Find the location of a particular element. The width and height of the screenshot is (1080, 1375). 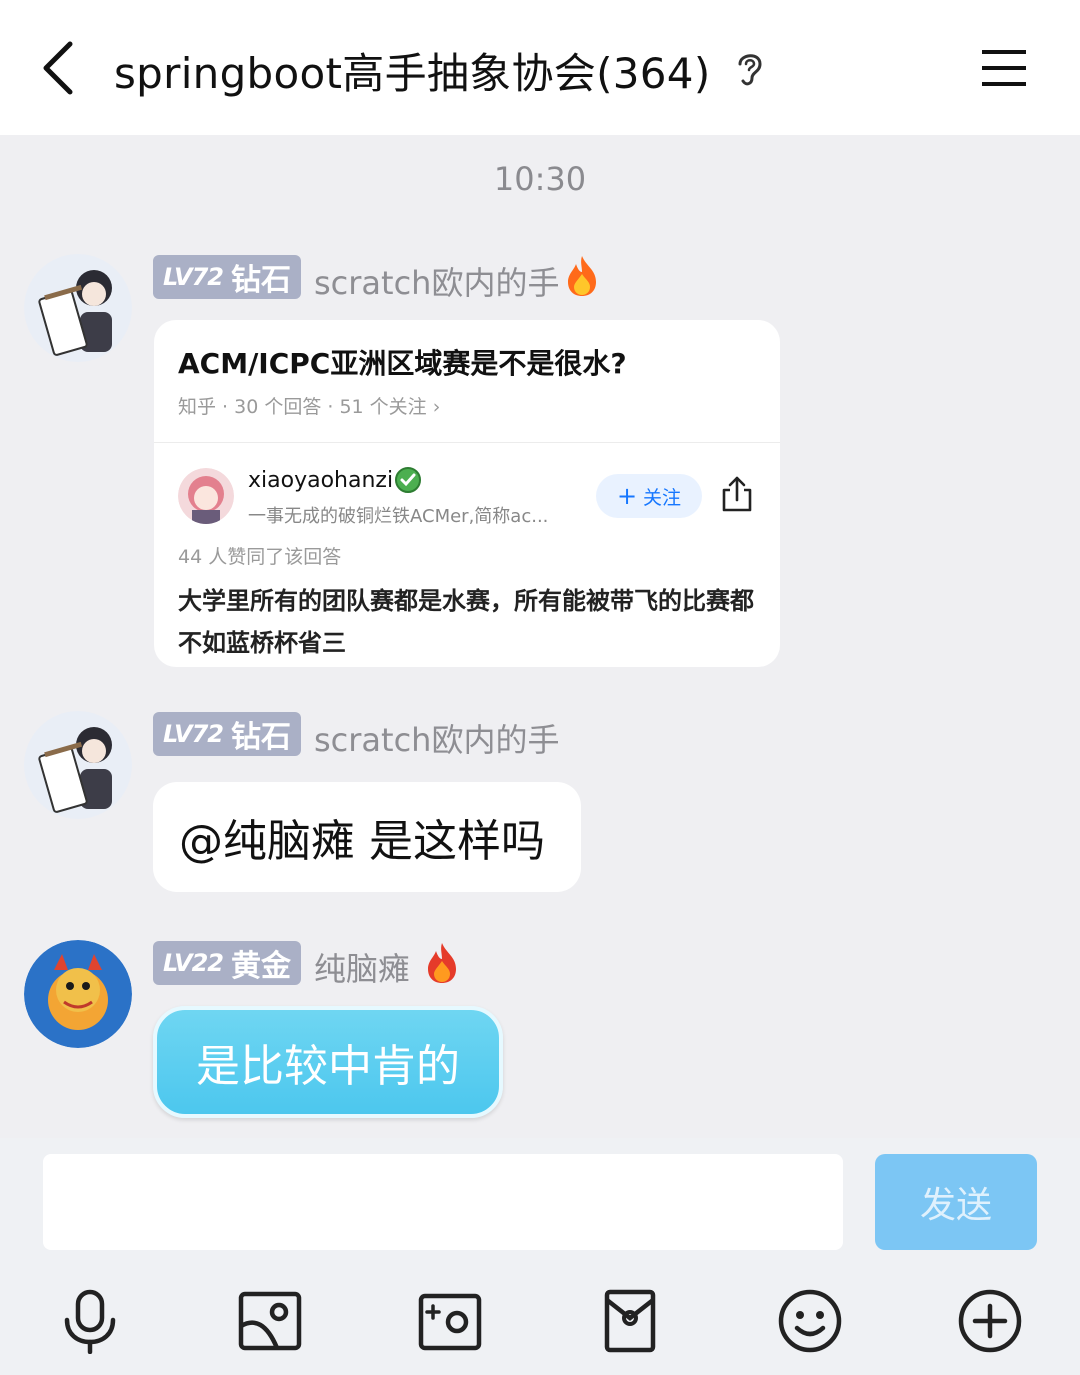

camera-icon is located at coordinates (450, 1321).